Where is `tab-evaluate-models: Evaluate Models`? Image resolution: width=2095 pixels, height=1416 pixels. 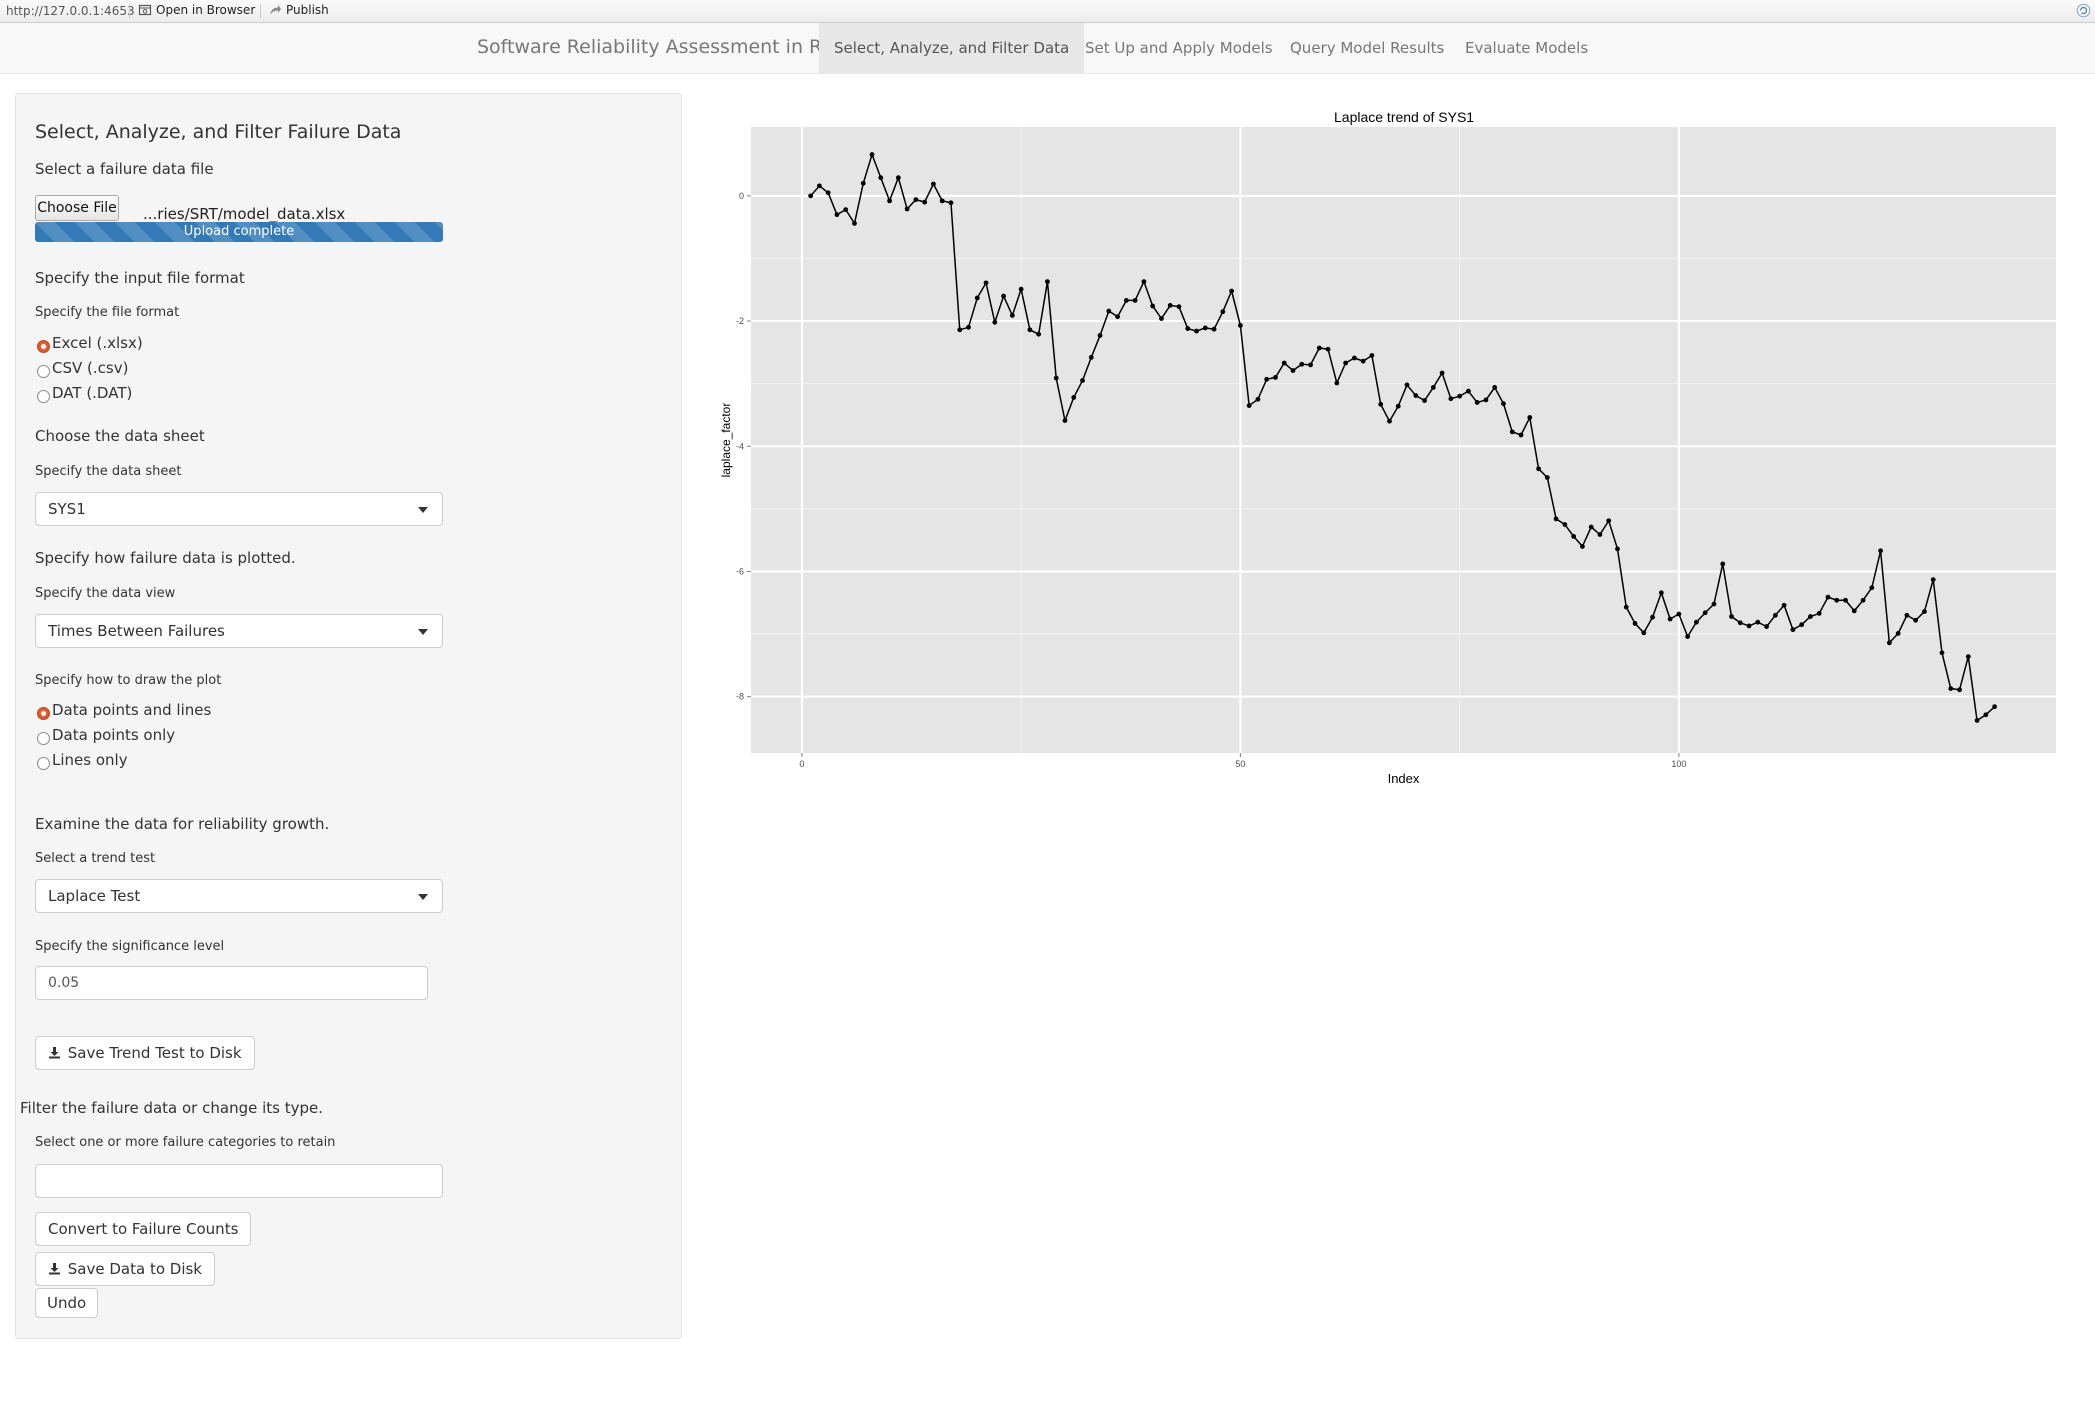 tab-evaluate-models: Evaluate Models is located at coordinates (1526, 48).